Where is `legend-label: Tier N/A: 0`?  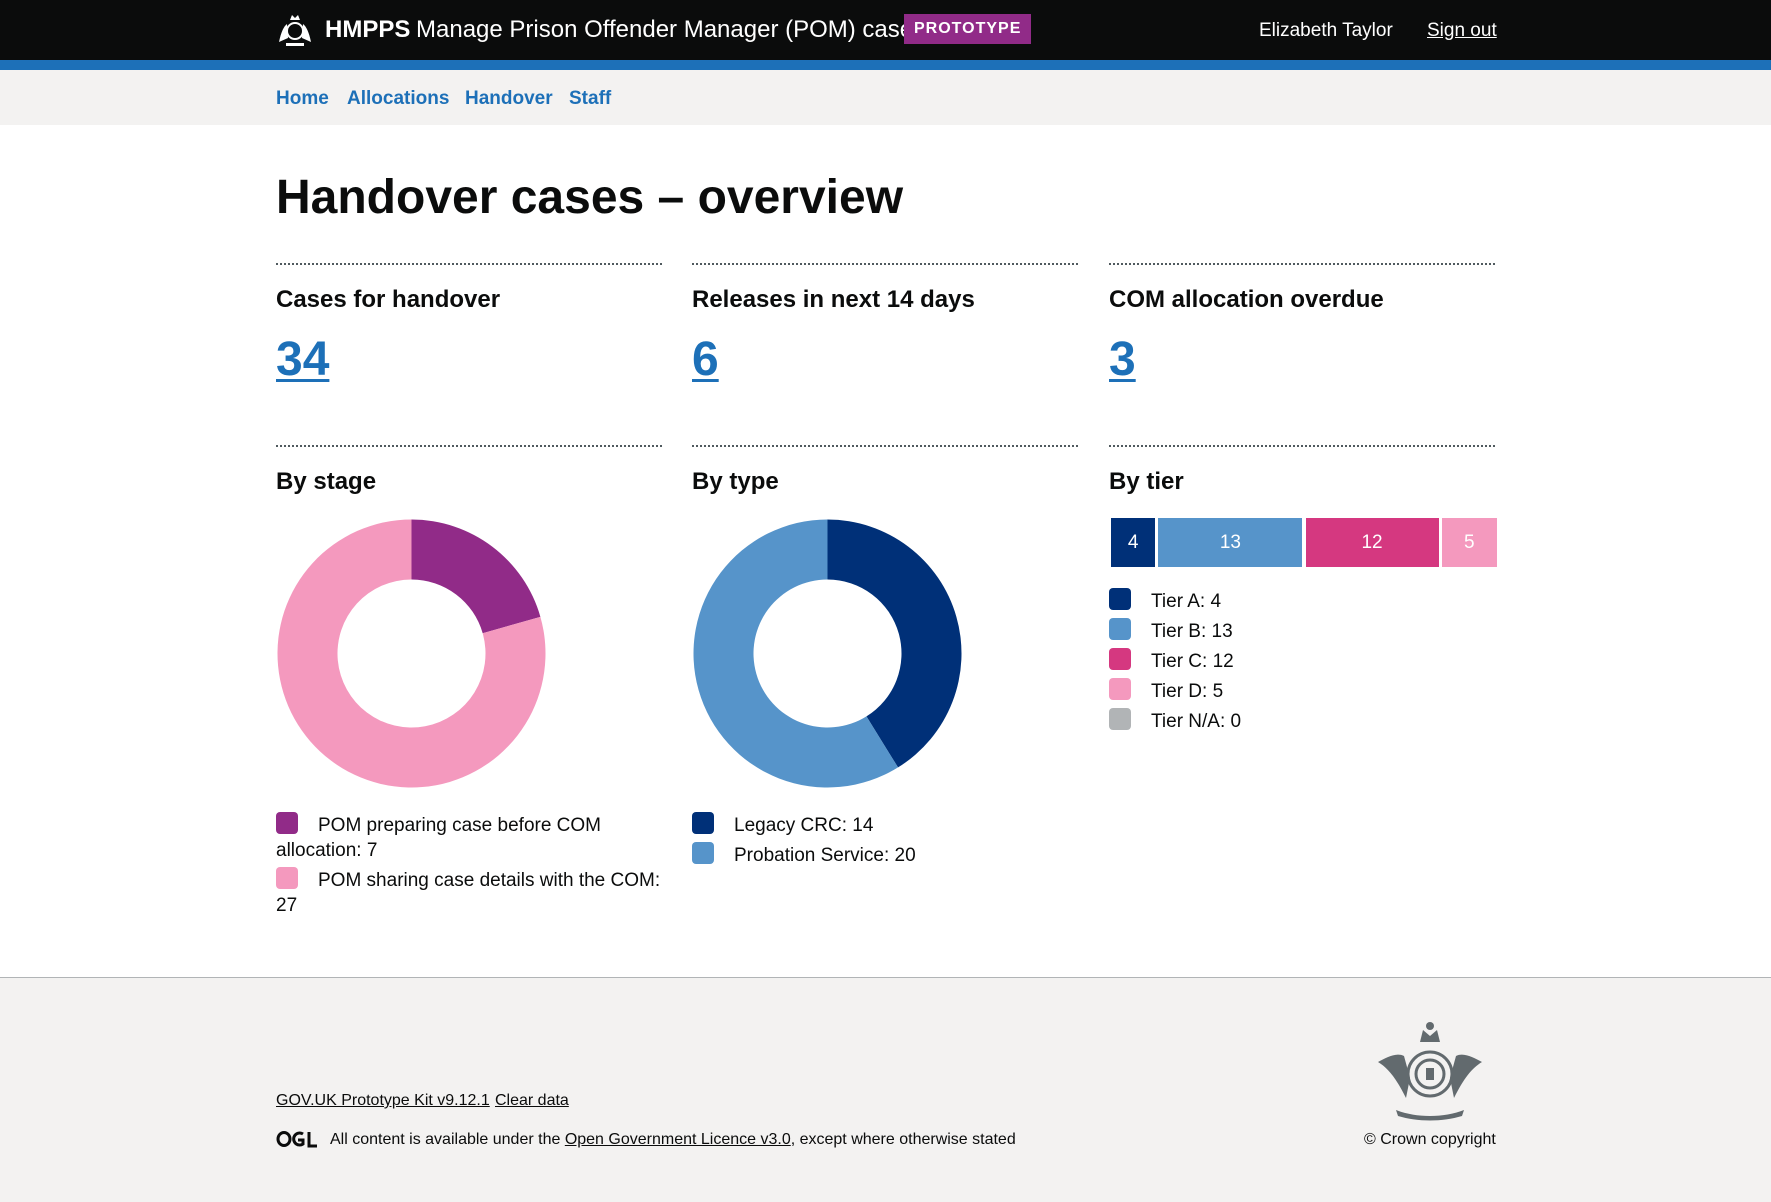 legend-label: Tier N/A: 0 is located at coordinates (1196, 721).